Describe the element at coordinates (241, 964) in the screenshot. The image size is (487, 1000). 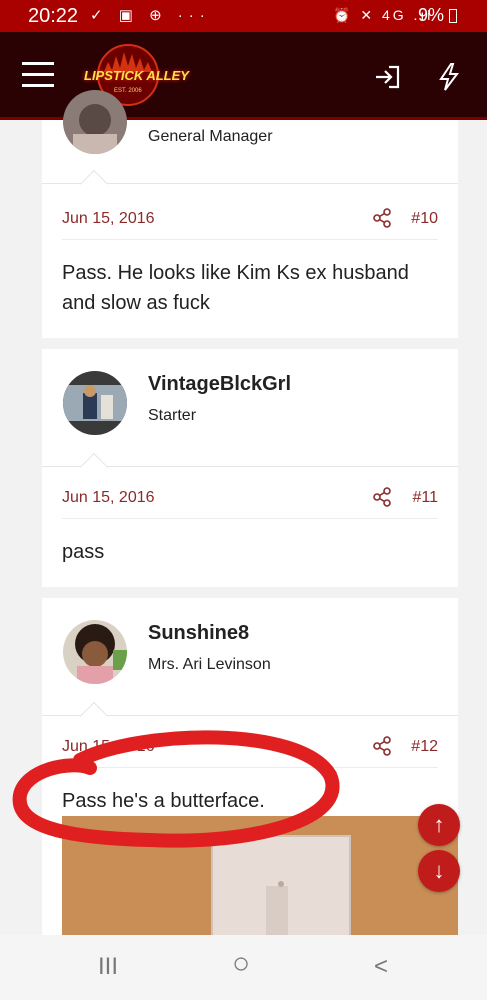
I see `home-icon: ○` at that location.